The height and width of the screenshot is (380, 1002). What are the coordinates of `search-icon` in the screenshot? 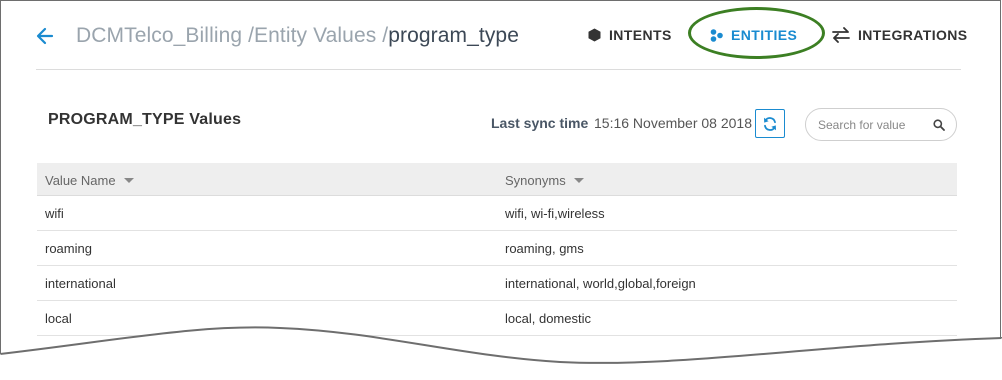 It's located at (939, 125).